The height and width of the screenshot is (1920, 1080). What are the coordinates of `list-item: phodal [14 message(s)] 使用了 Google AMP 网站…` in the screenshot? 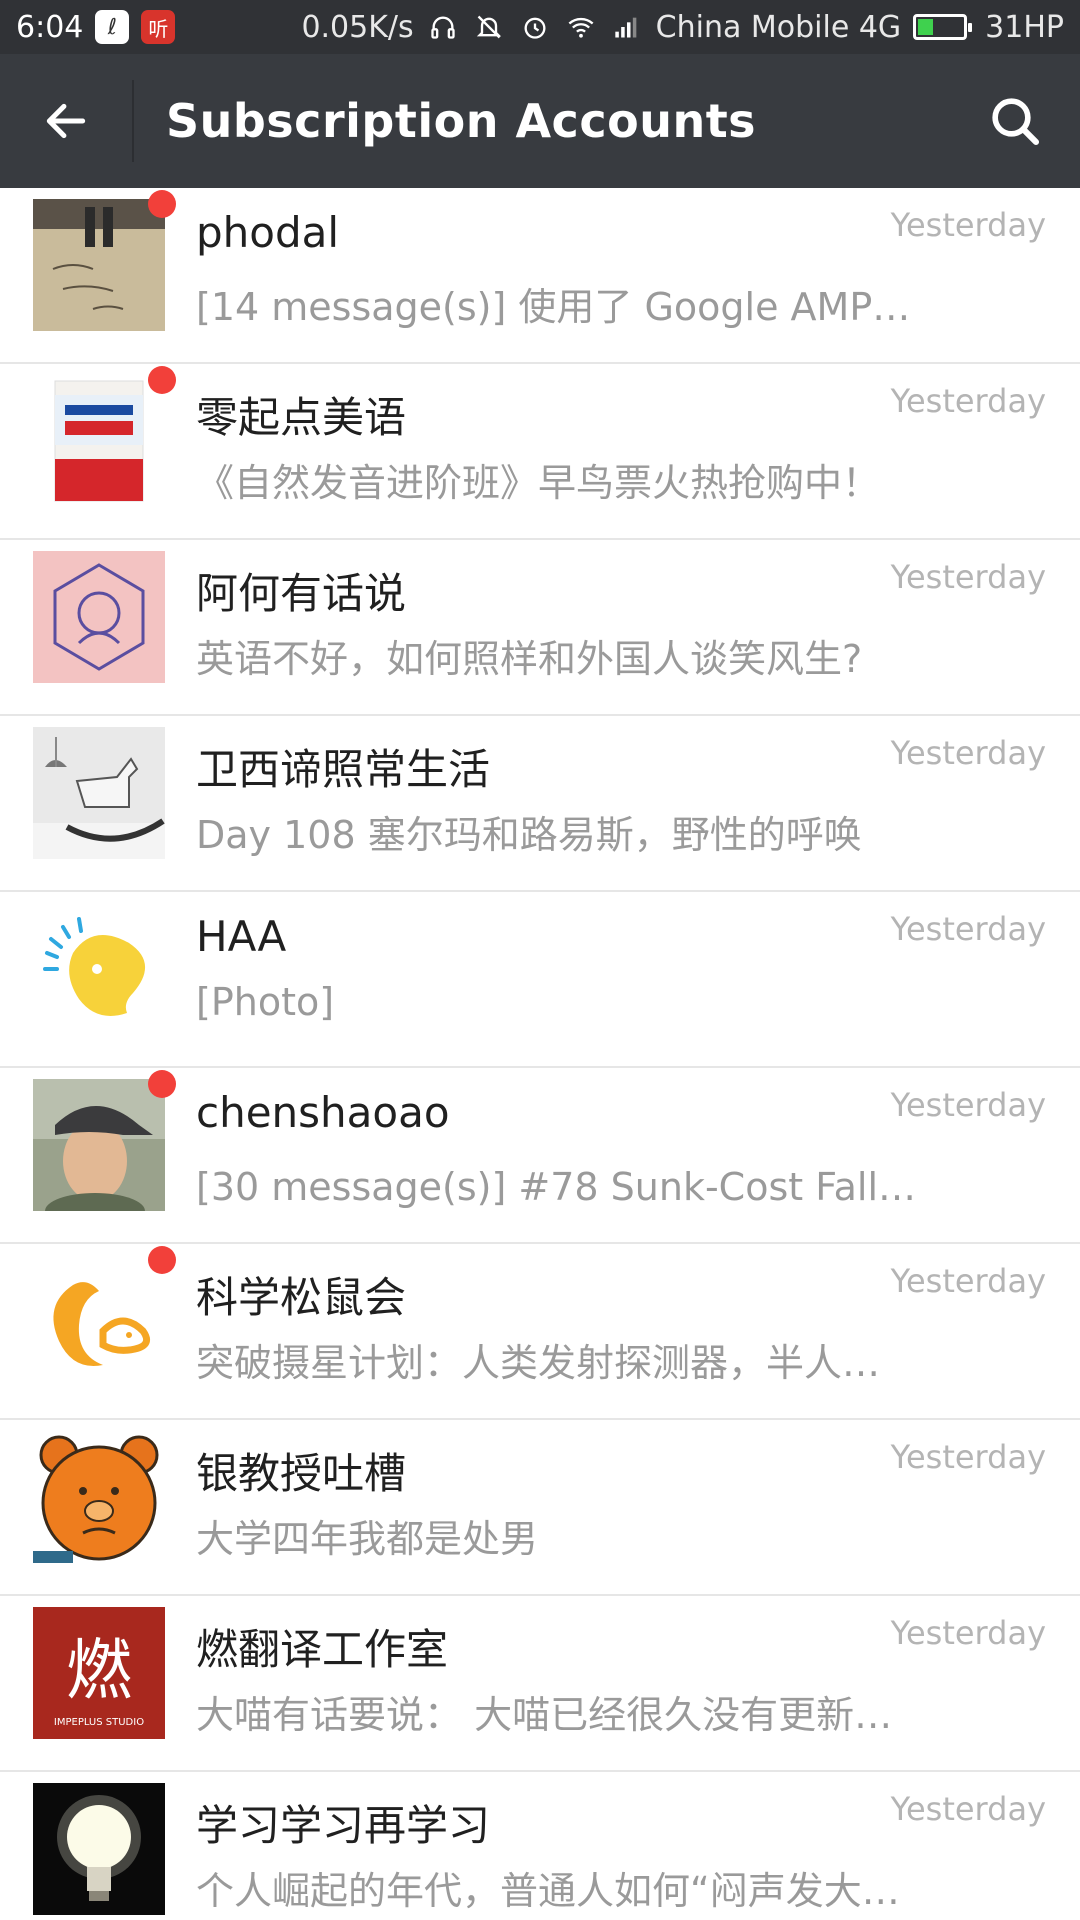 It's located at (540, 276).